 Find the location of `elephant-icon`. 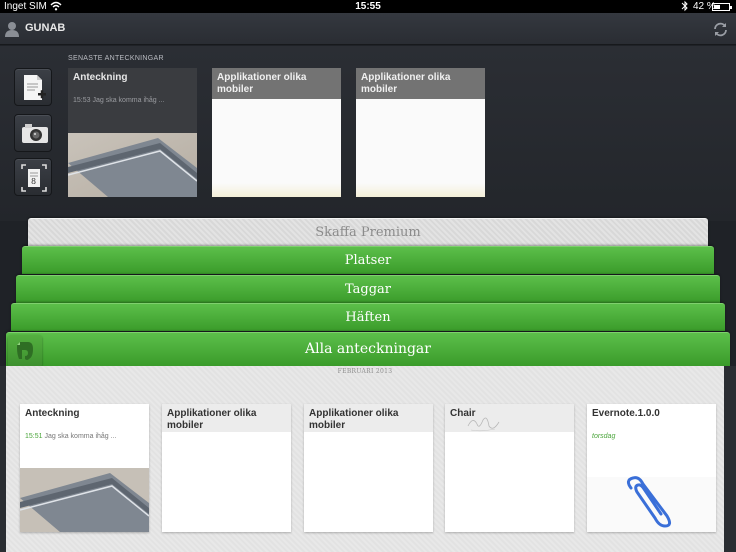

elephant-icon is located at coordinates (25, 351).